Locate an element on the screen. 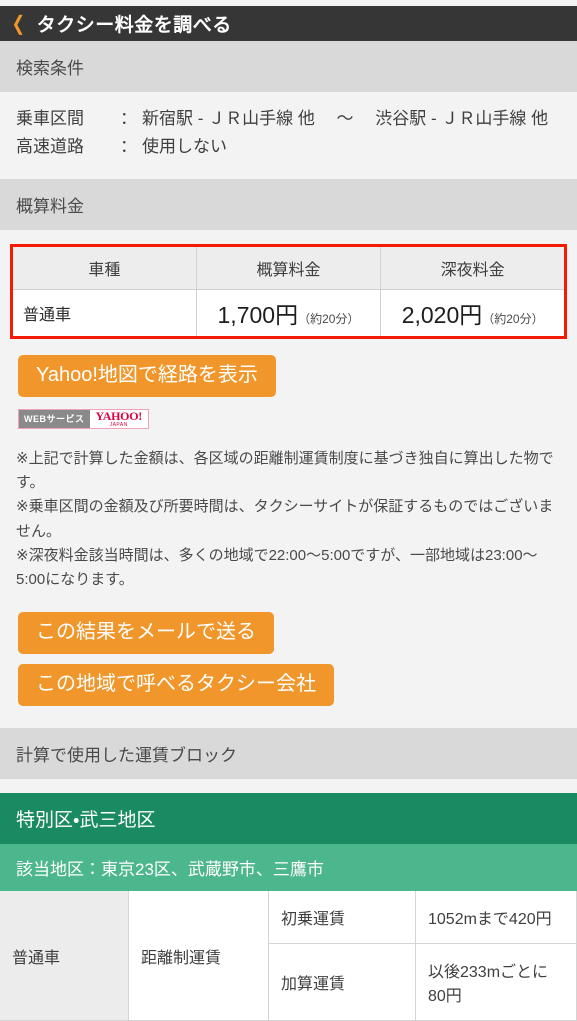 Image resolution: width=577 pixels, height=1021 pixels. page-title: タクシー料金を調べる is located at coordinates (134, 25).